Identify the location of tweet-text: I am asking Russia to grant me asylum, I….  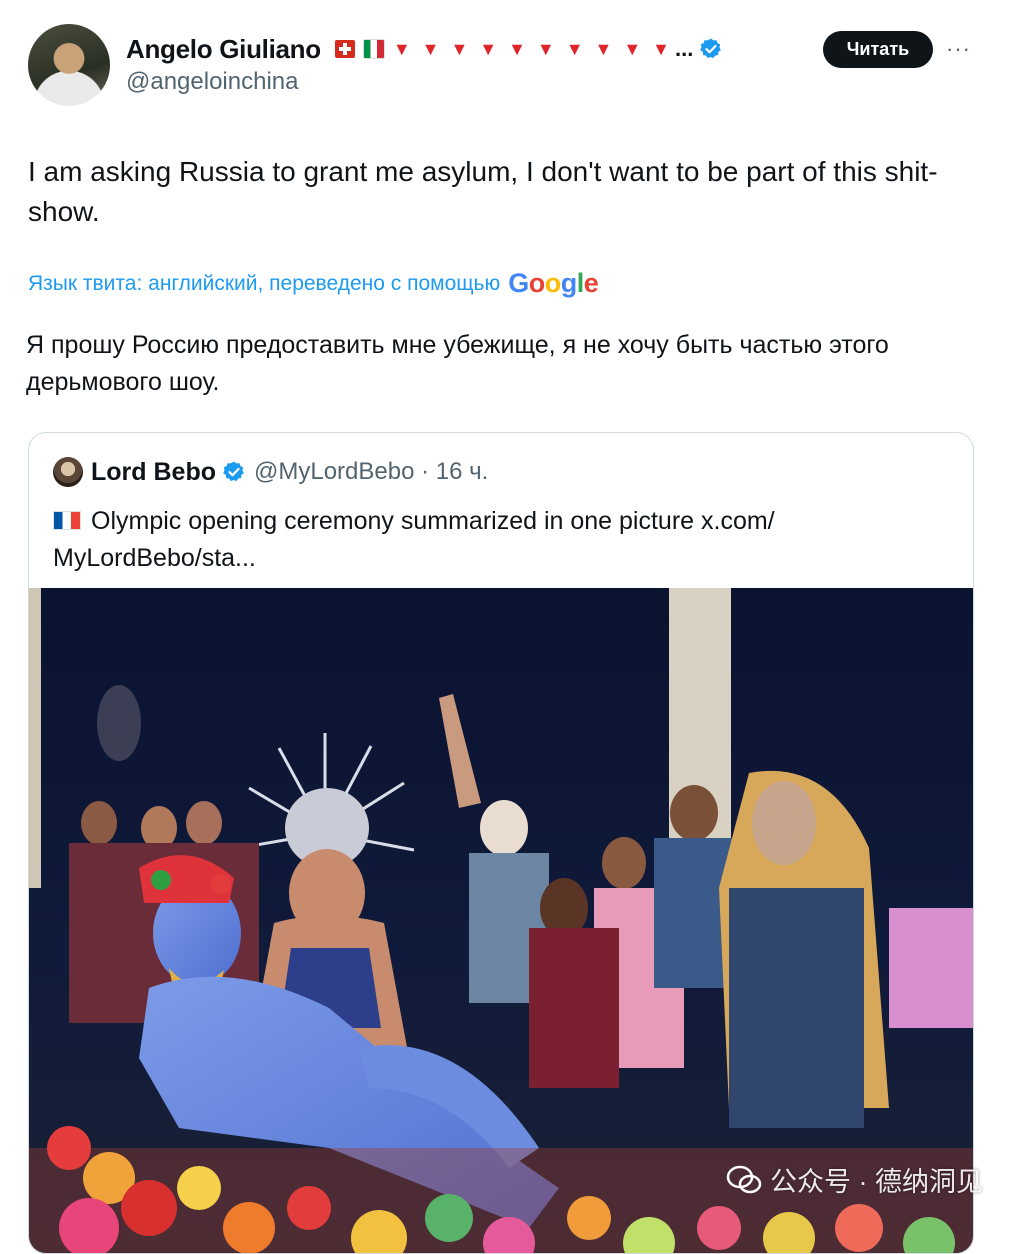
(483, 191).